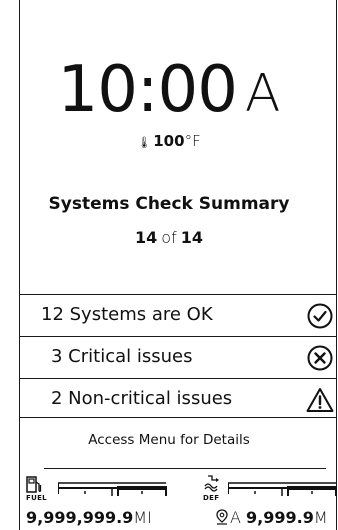 This screenshot has height=530, width=338. I want to click on check-circle-icon, so click(320, 316).